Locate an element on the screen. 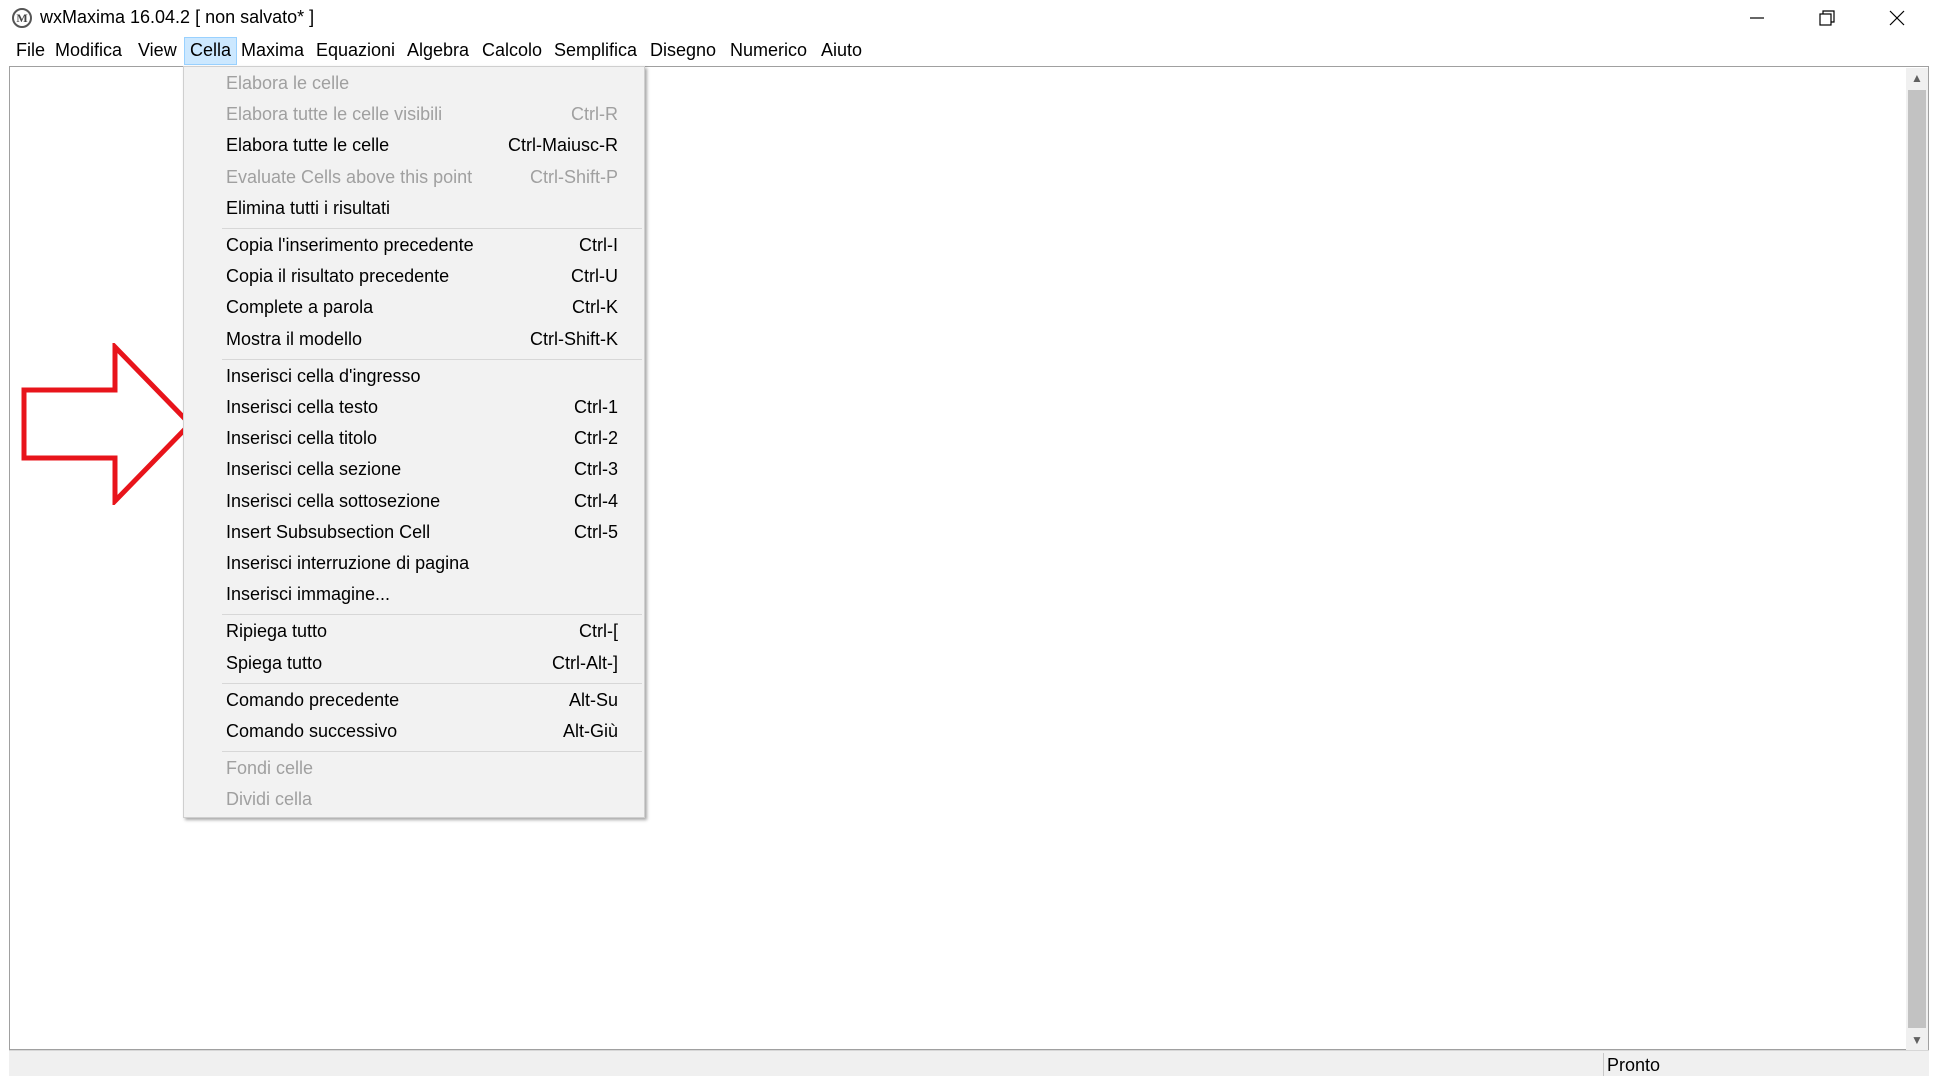 Image resolution: width=1937 pixels, height=1076 pixels. menu-item-shortcut: Ctrl-[ is located at coordinates (598, 631).